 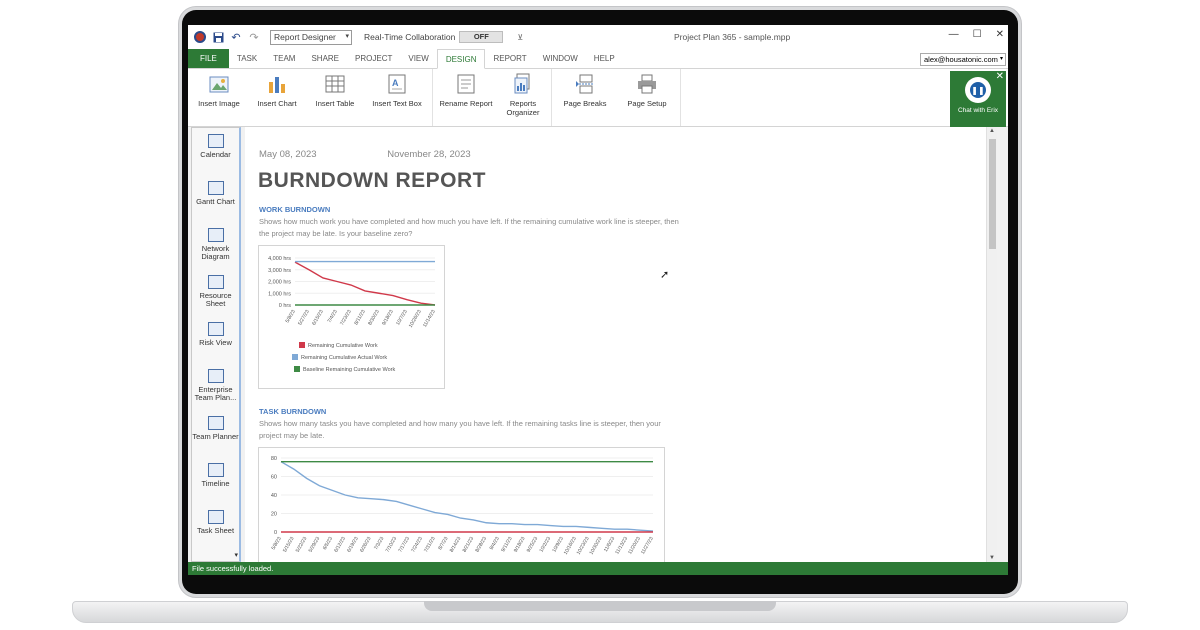 I want to click on rename-report-button: Rename Report, so click(x=466, y=97).